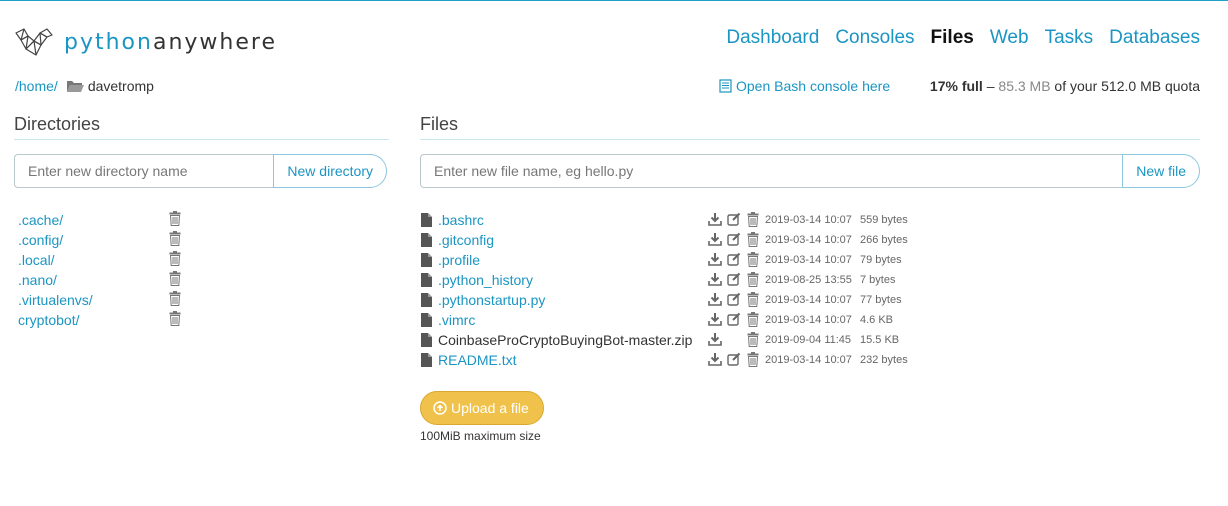 The width and height of the screenshot is (1228, 506). I want to click on nav-dashboard: Dashboard, so click(772, 38).